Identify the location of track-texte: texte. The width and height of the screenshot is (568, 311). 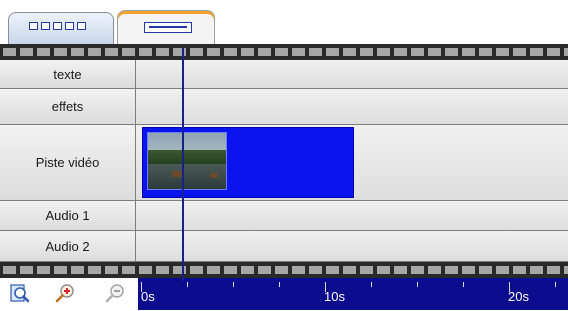
(284, 74).